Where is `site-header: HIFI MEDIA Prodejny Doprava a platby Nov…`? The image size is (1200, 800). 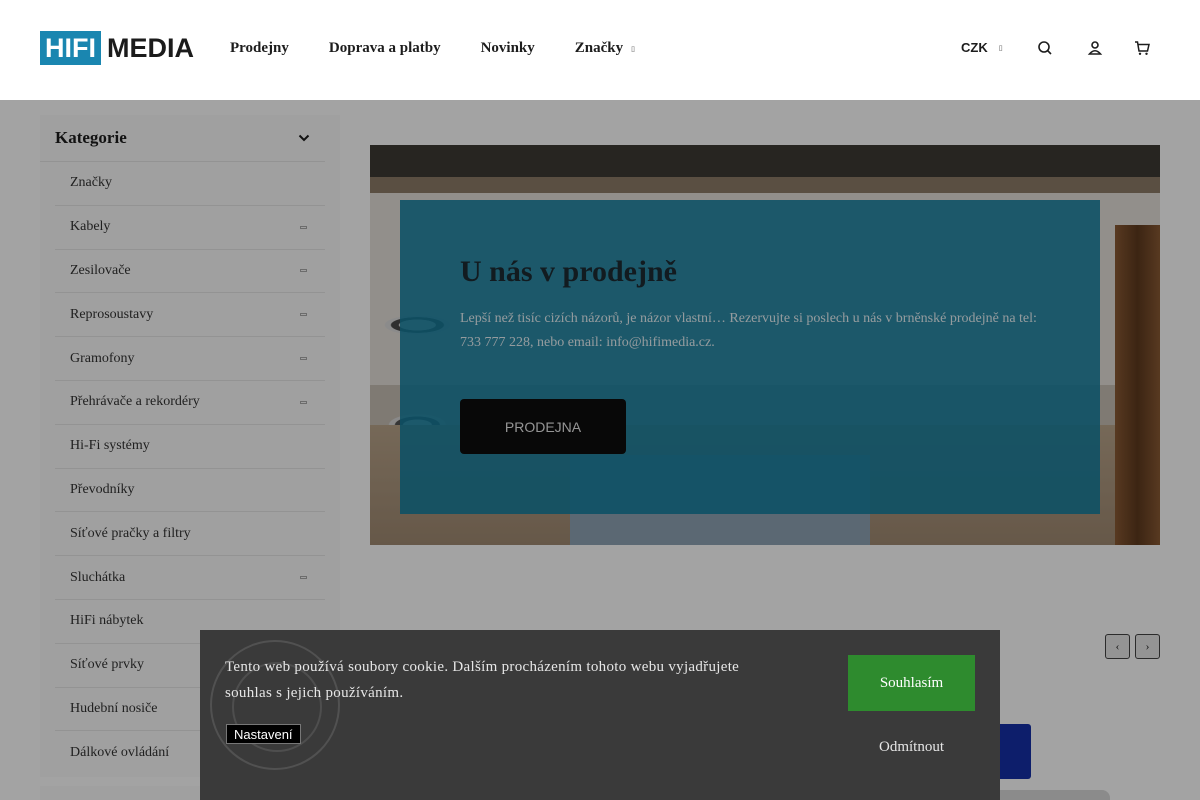
site-header: HIFI MEDIA Prodejny Doprava a platby Nov… is located at coordinates (600, 50).